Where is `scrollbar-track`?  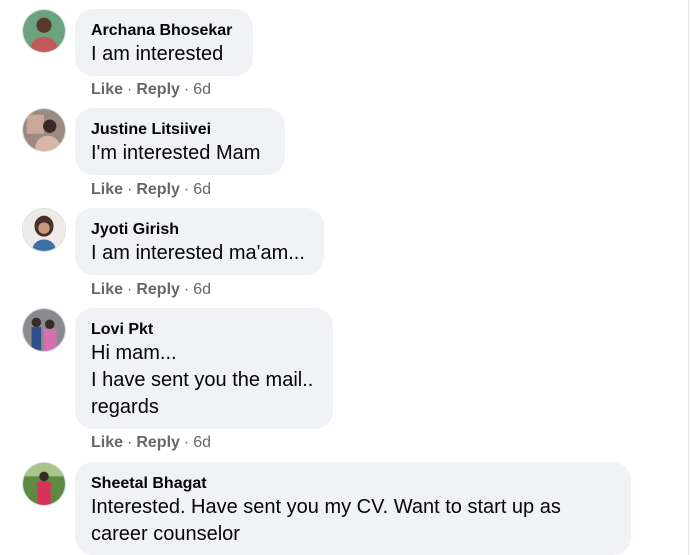
scrollbar-track is located at coordinates (688, 277).